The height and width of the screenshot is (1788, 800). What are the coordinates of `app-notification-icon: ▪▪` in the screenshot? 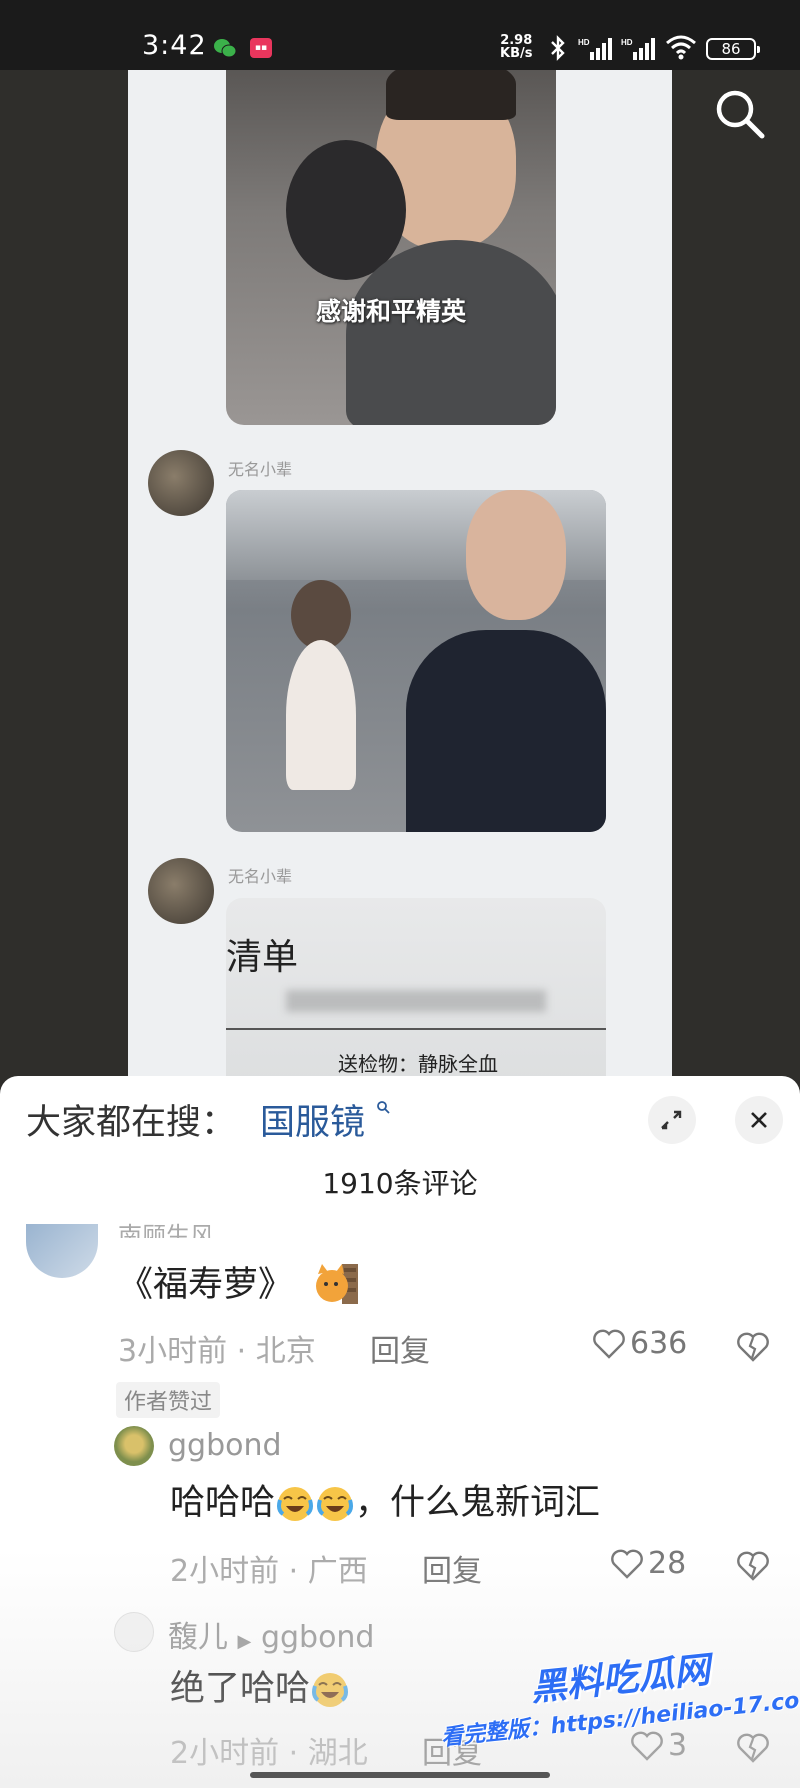 It's located at (261, 48).